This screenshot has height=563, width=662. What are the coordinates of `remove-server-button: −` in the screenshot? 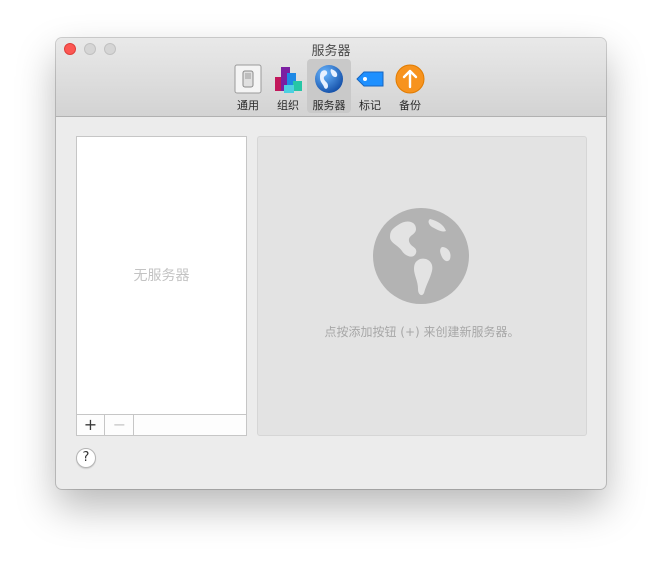 It's located at (120, 425).